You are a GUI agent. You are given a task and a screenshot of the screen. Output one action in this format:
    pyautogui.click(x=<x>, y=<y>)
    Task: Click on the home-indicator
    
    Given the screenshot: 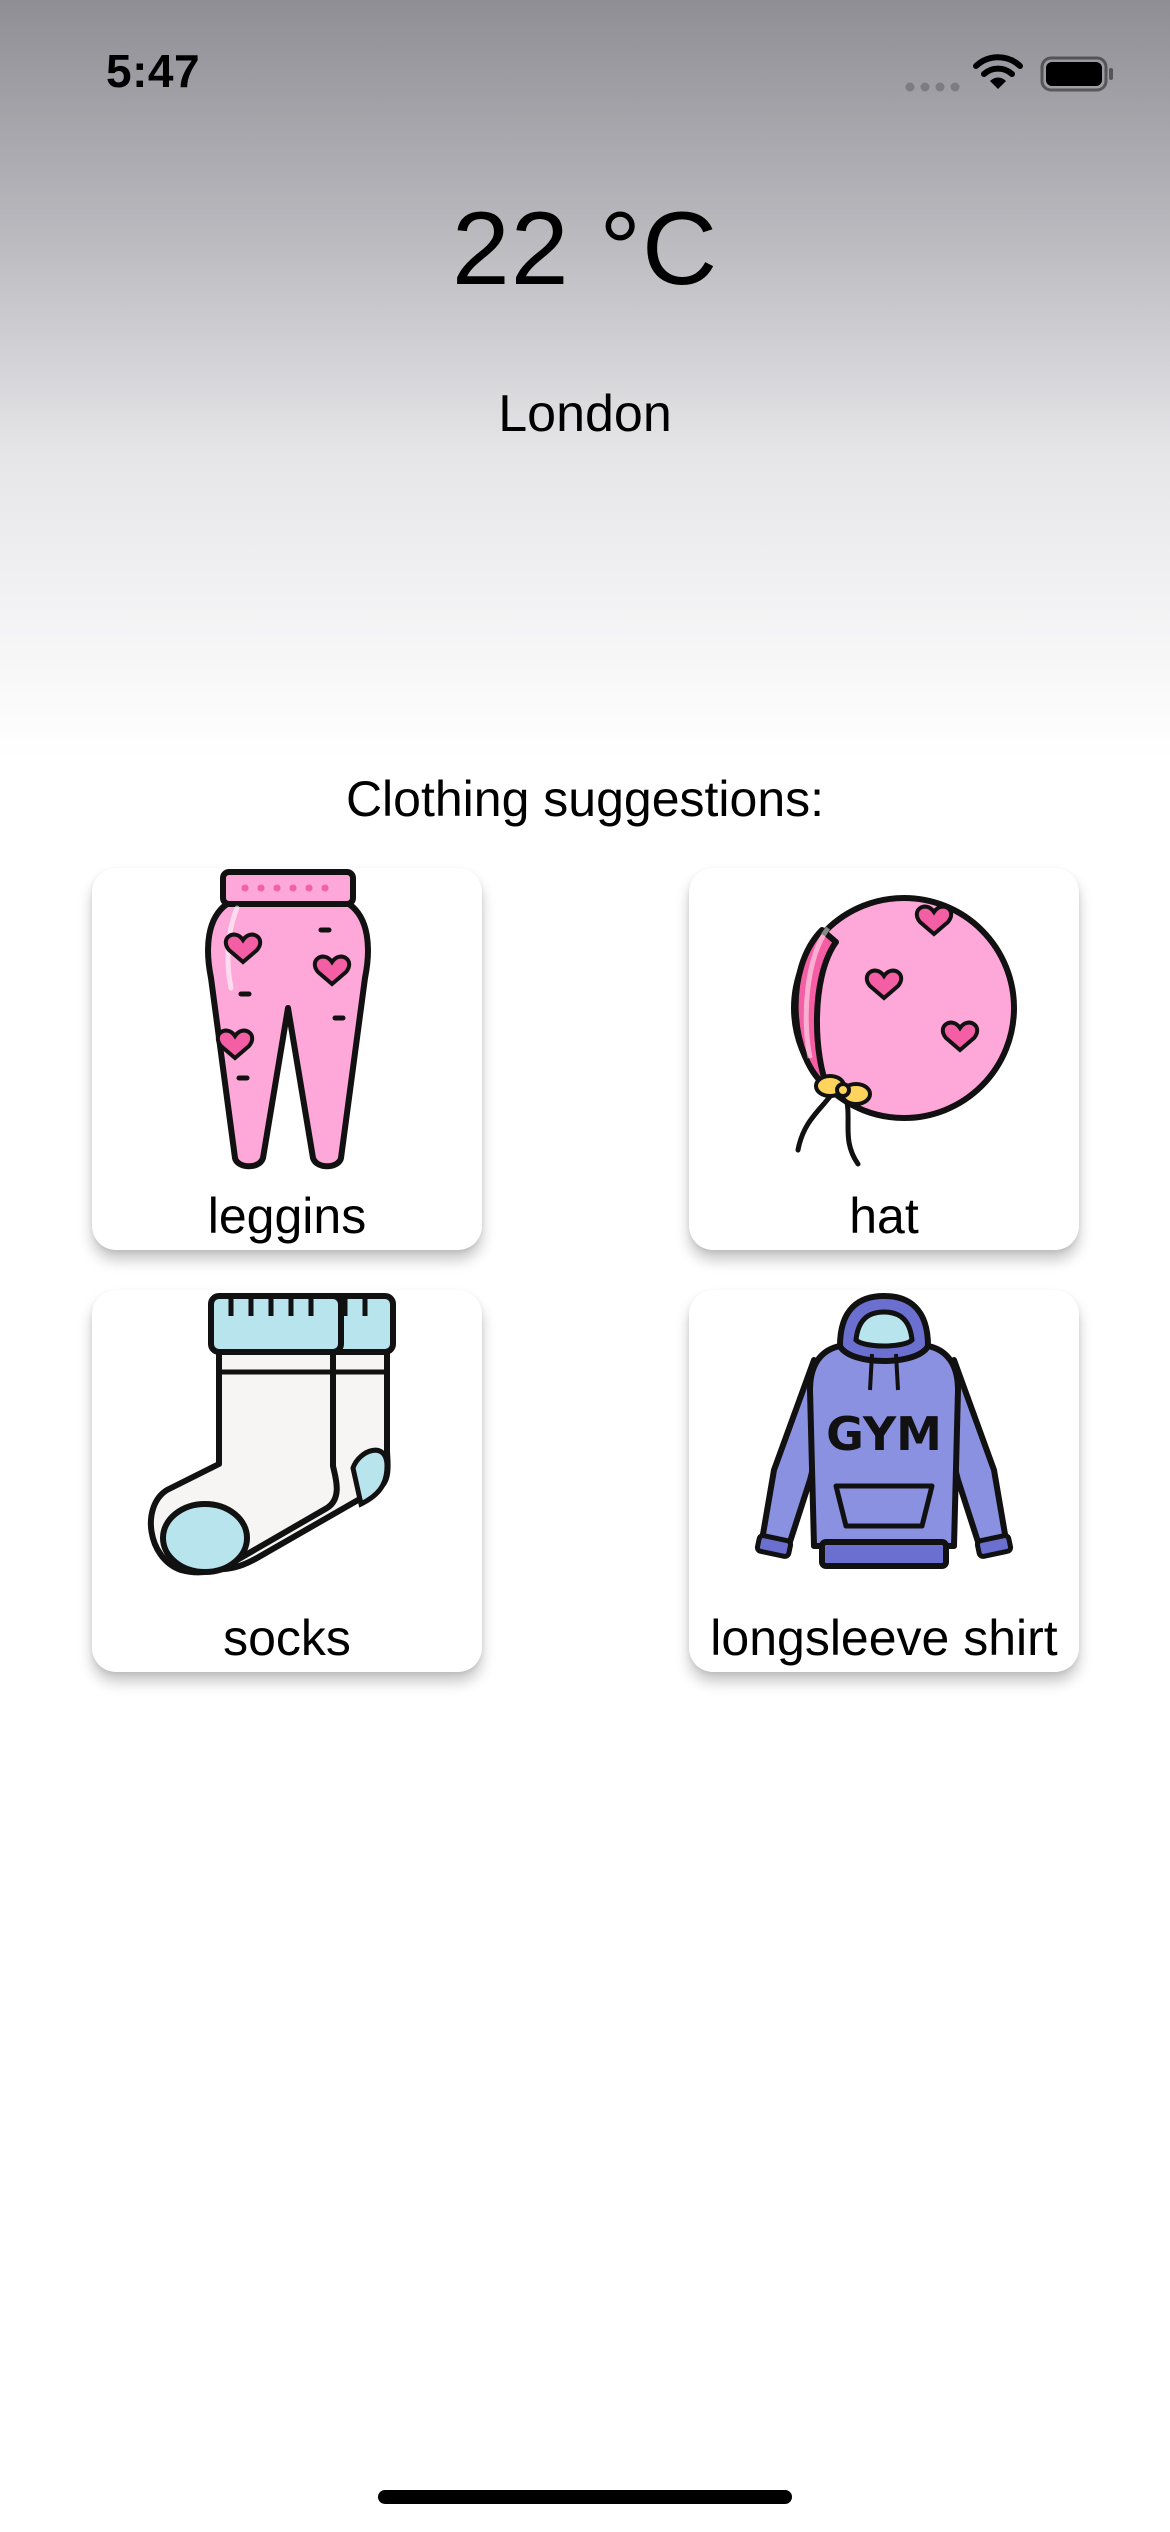 What is the action you would take?
    pyautogui.click(x=585, y=2497)
    